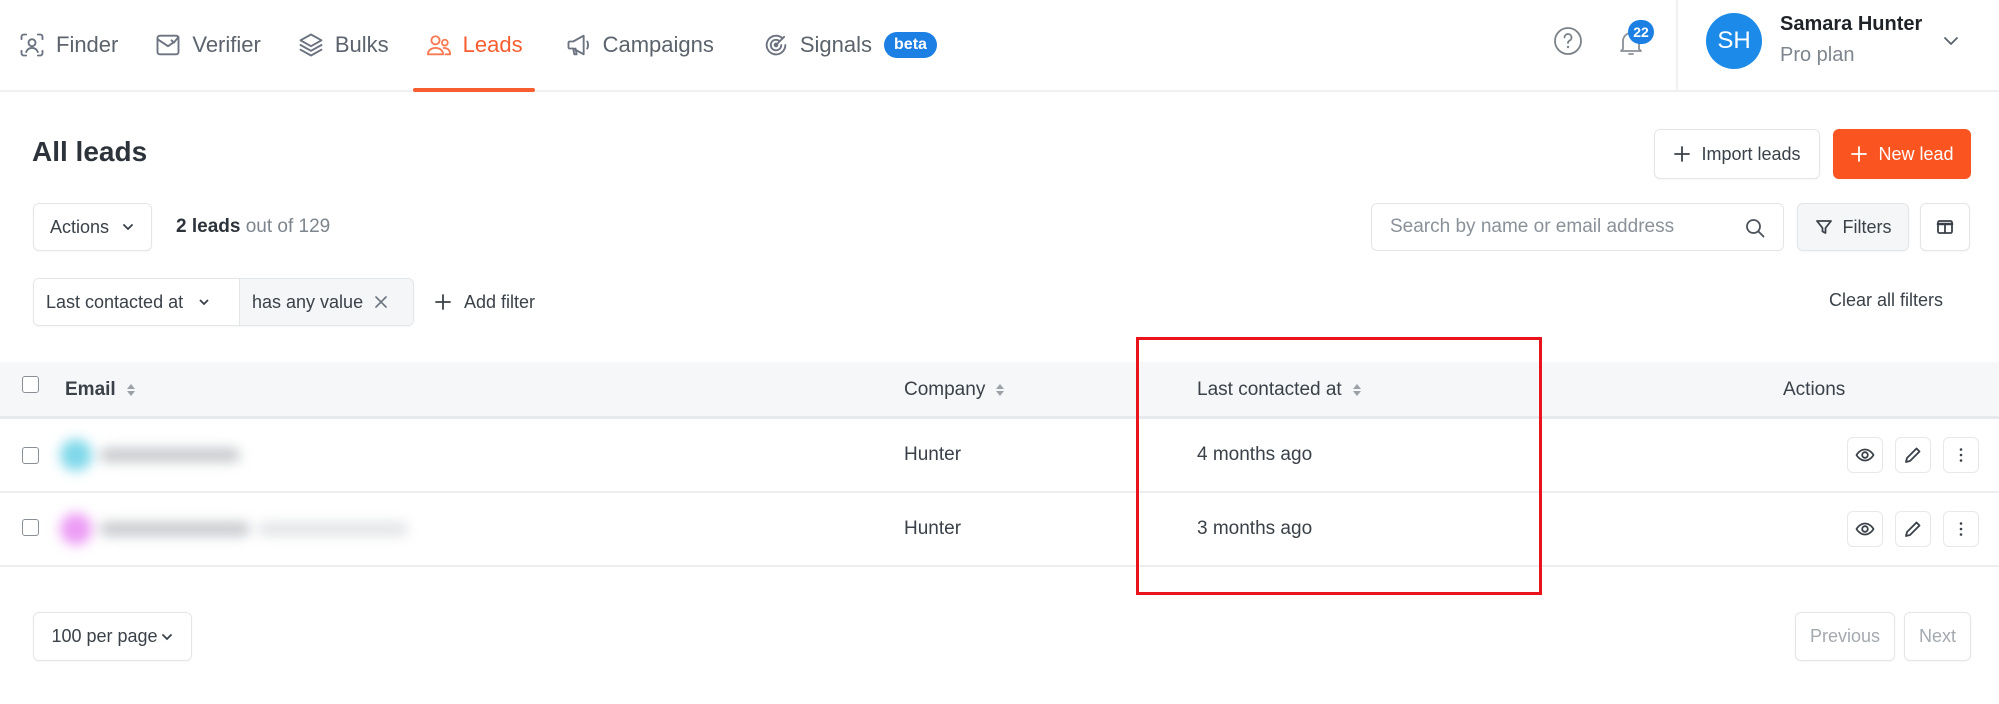  I want to click on column-header-label: Company, so click(945, 389).